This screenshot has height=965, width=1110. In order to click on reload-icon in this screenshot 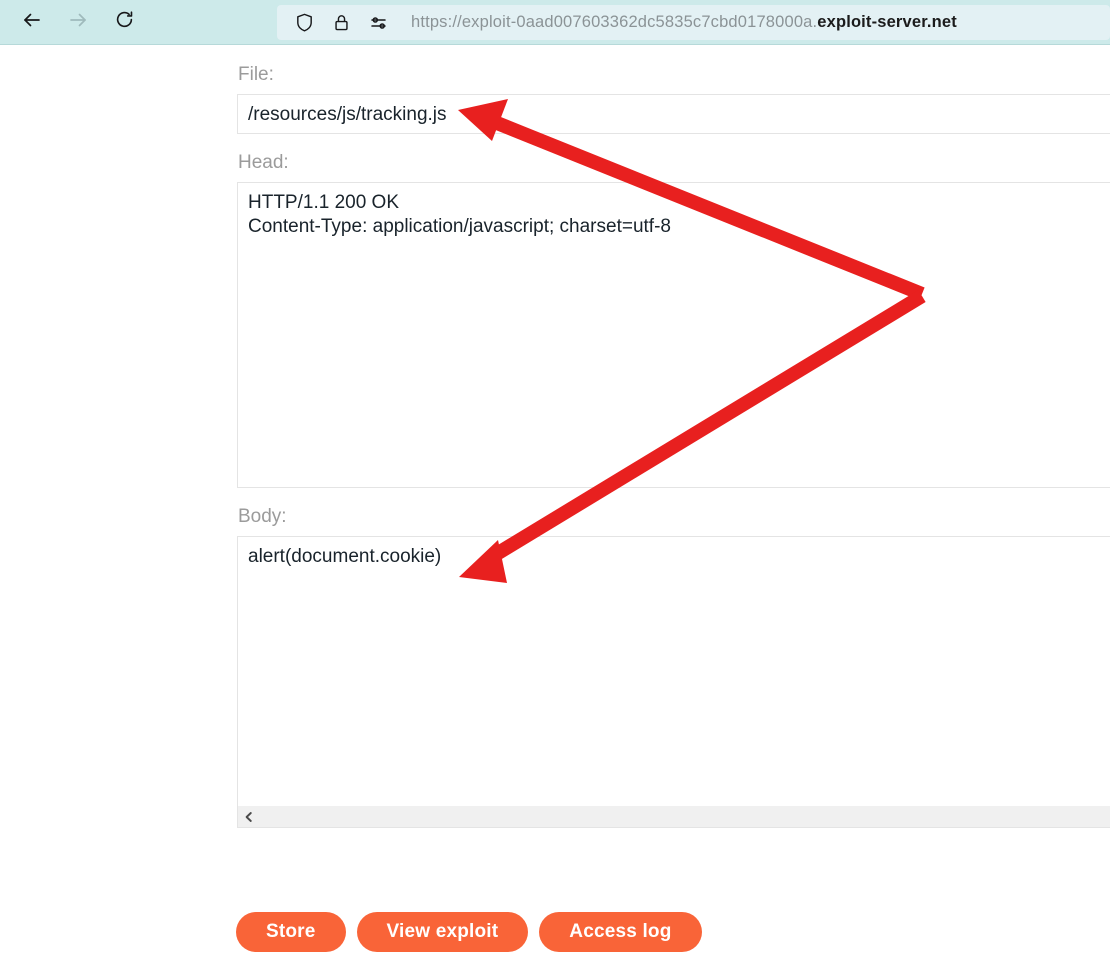, I will do `click(124, 22)`.